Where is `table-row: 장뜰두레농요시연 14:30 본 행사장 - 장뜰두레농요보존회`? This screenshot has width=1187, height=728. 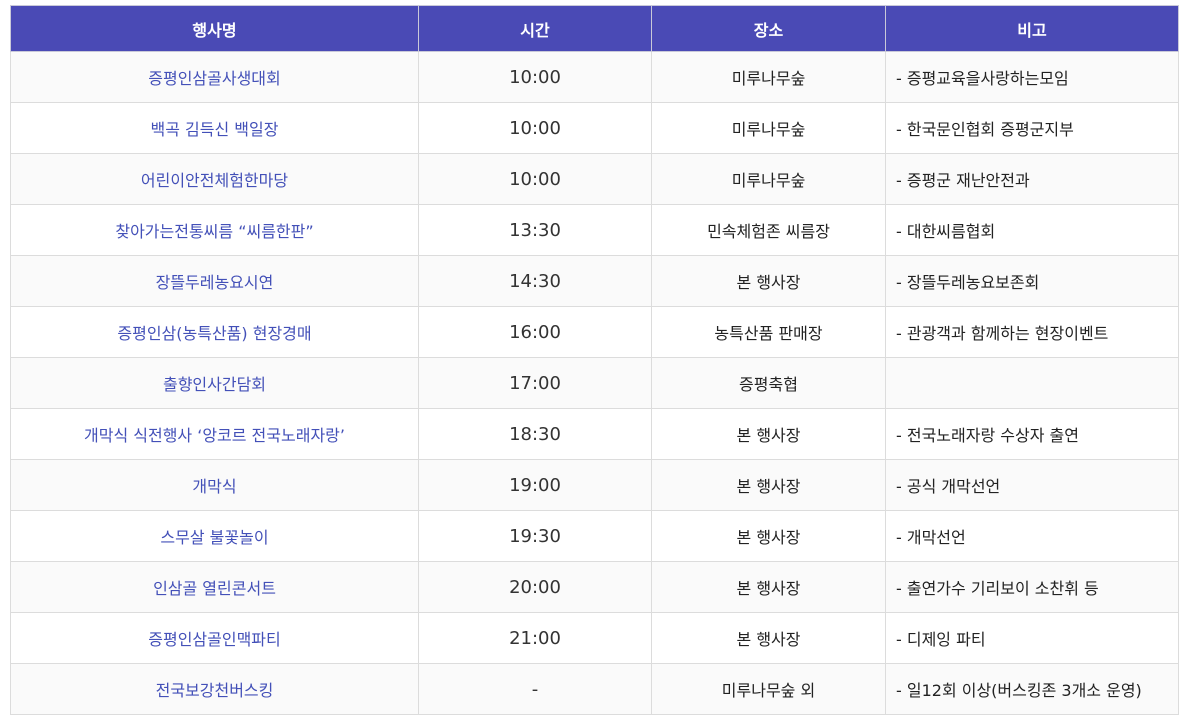
table-row: 장뜰두레농요시연 14:30 본 행사장 - 장뜰두레농요보존회 is located at coordinates (594, 281).